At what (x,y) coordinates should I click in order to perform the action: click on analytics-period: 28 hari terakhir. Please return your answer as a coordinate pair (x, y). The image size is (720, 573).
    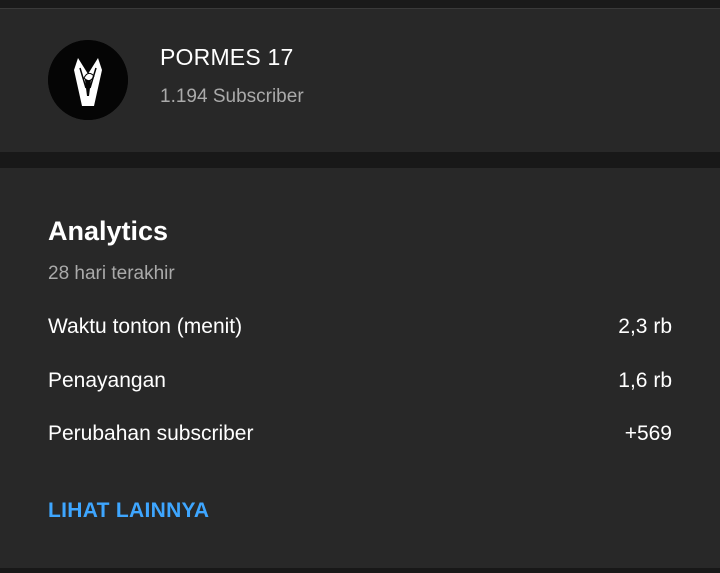
    Looking at the image, I should click on (111, 273).